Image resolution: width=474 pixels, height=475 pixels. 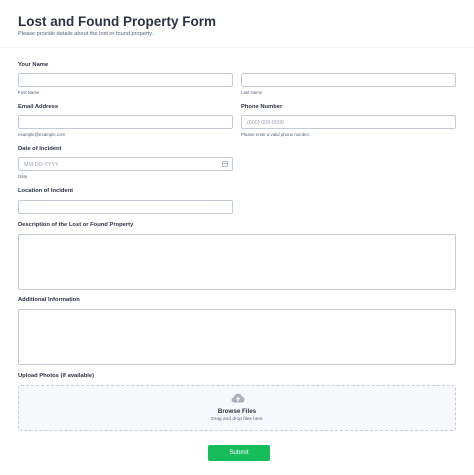 I want to click on phone-placeholder: (000) 000-0000, so click(x=265, y=122).